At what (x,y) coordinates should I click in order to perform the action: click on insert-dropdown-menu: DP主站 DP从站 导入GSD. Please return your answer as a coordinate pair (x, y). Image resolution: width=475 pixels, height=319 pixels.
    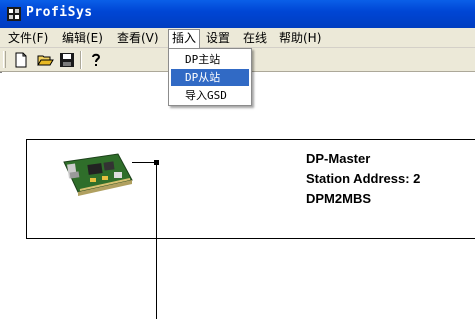
    Looking at the image, I should click on (210, 77).